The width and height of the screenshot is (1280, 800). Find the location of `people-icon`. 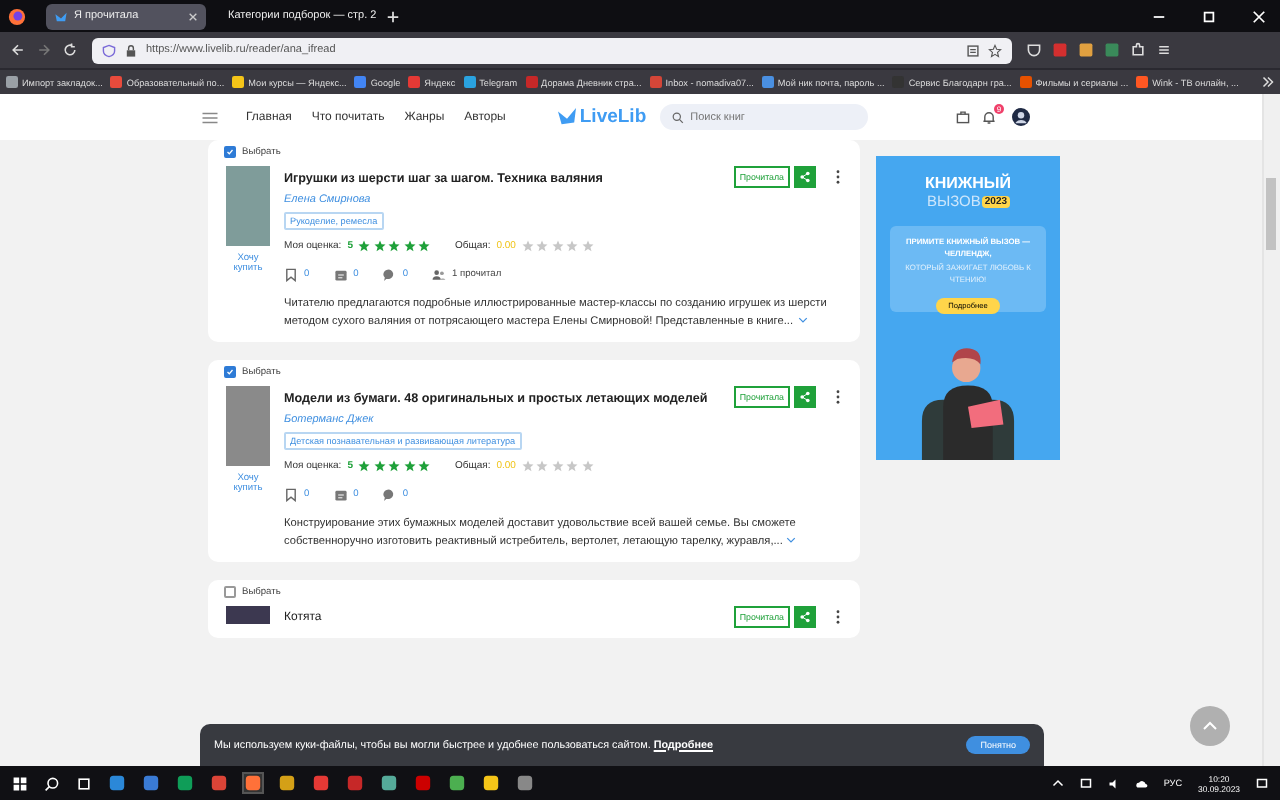

people-icon is located at coordinates (439, 275).